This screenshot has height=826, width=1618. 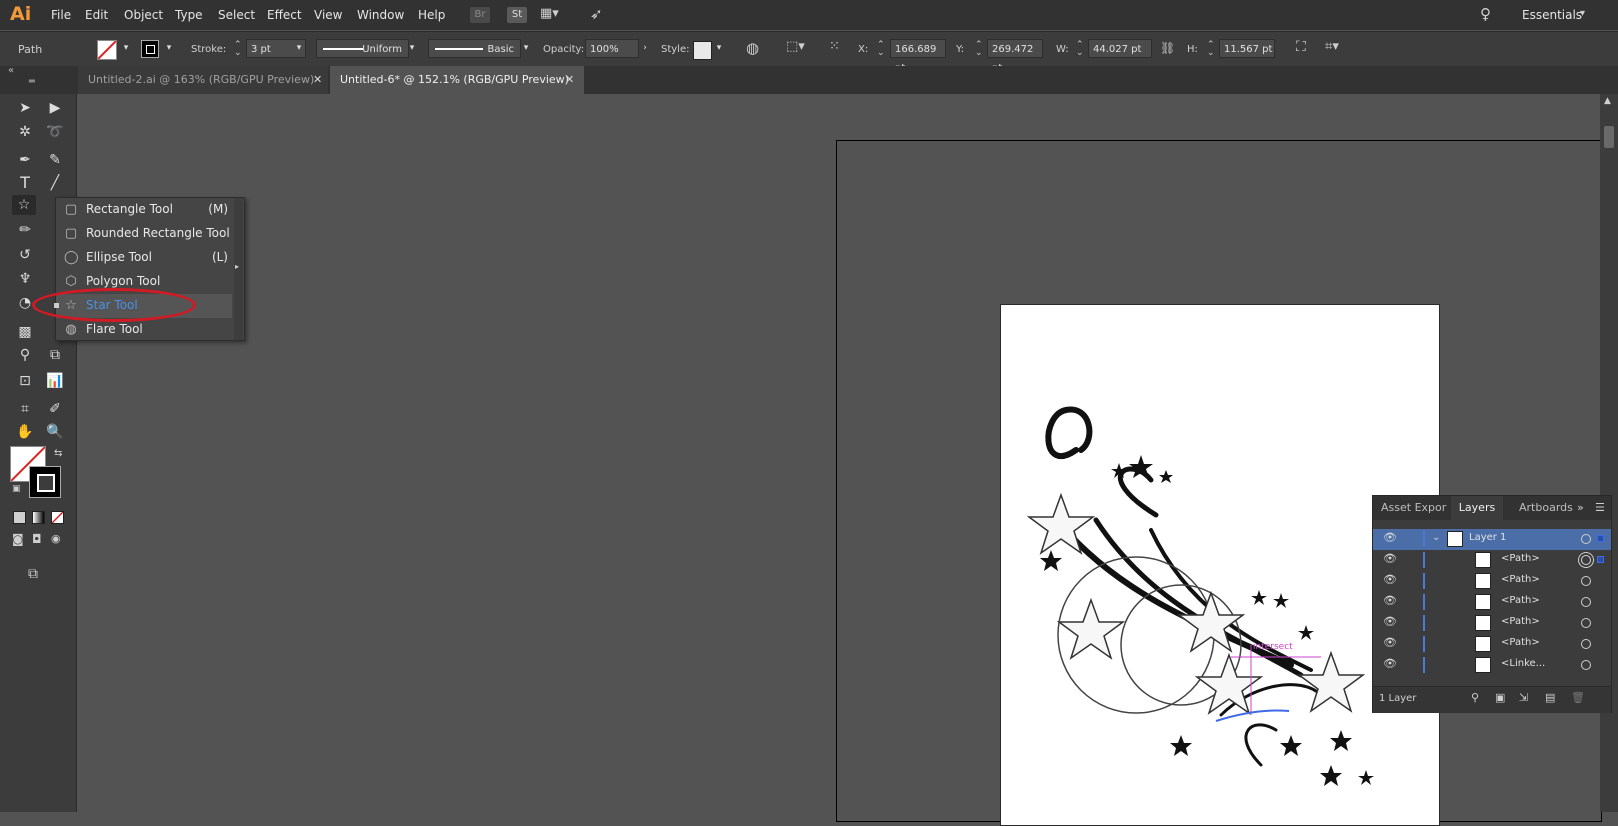 I want to click on tab-untitled-6-close-icon: ✕, so click(x=569, y=80).